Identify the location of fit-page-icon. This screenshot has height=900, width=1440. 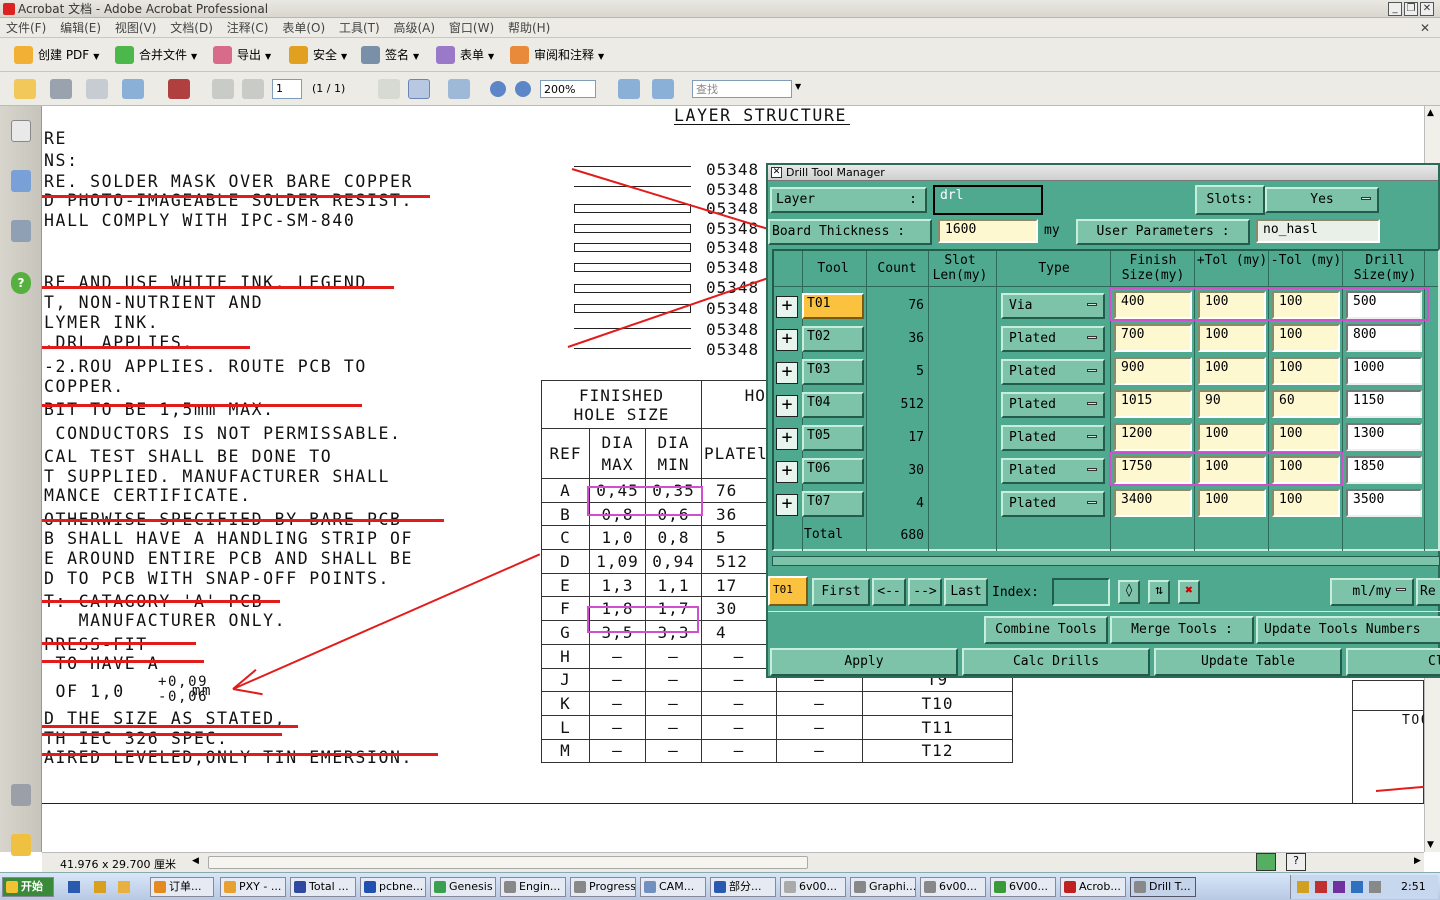
(629, 89).